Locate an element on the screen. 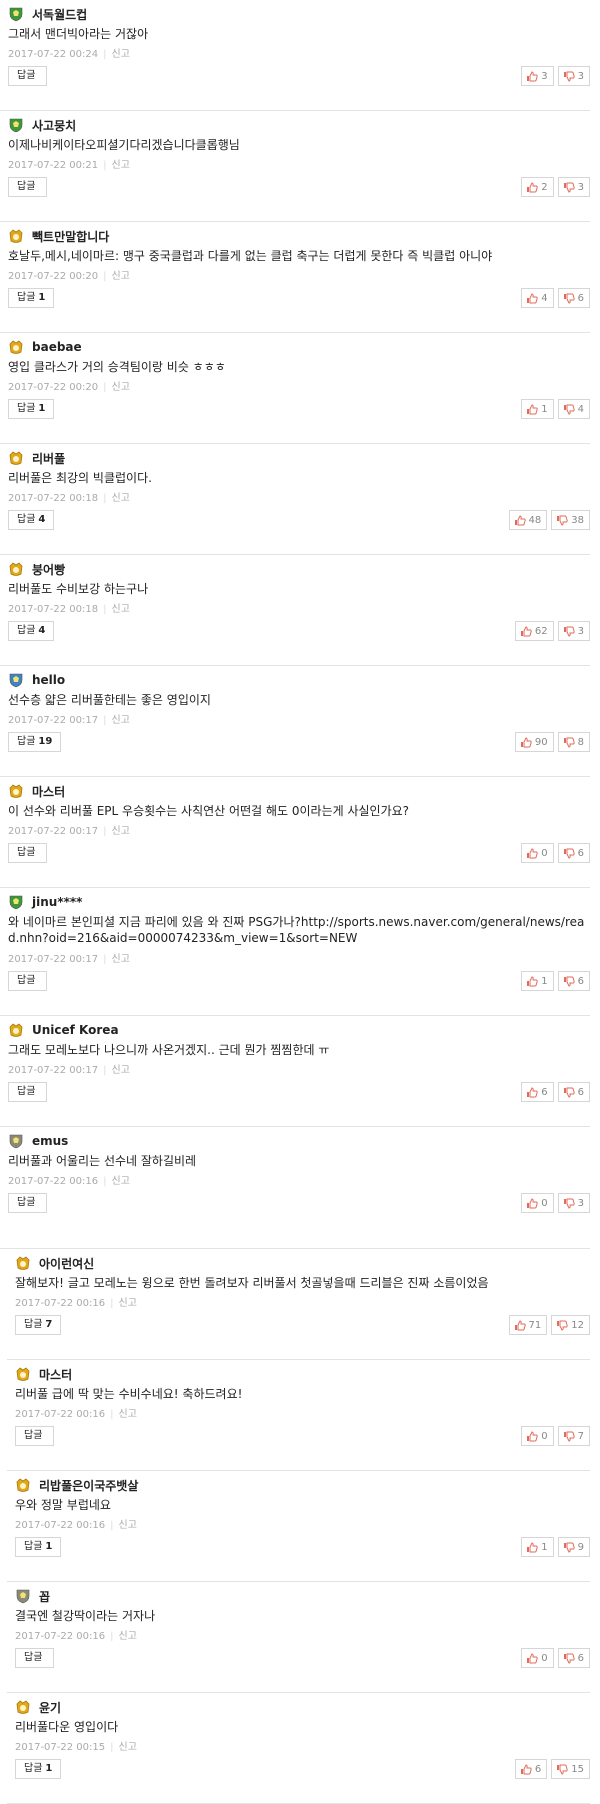 The height and width of the screenshot is (1804, 600). comment-header: 리밥풀은이국주뱃살 is located at coordinates (76, 1485).